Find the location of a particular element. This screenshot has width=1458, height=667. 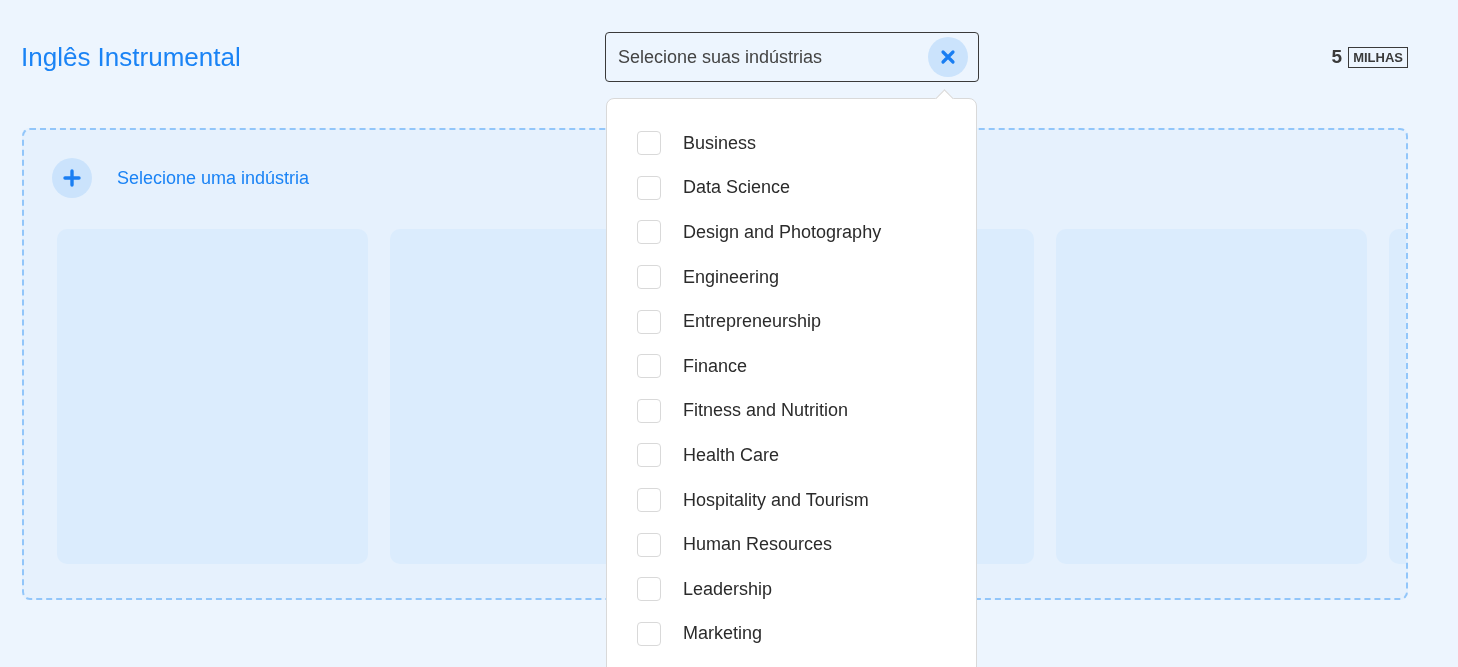

clear-button is located at coordinates (948, 57).